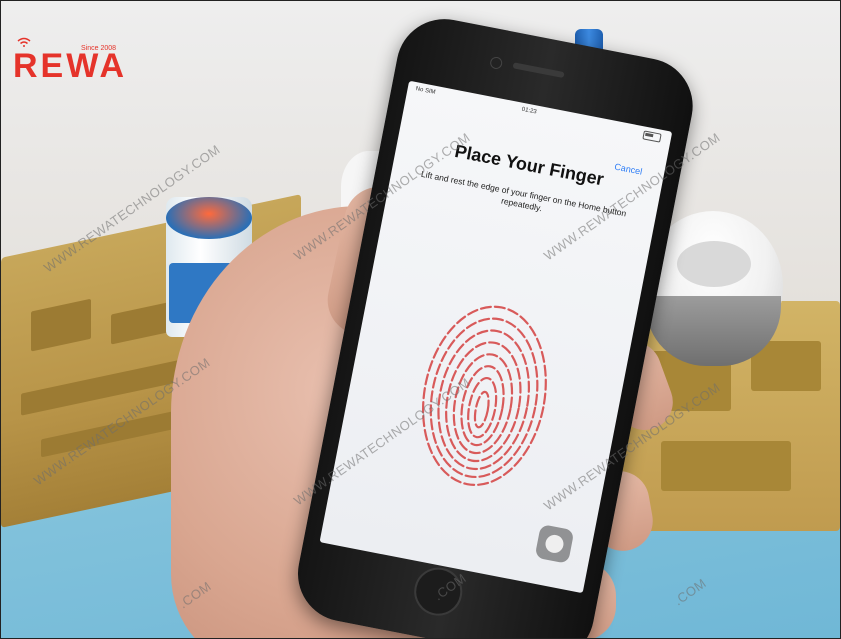 This screenshot has width=841, height=639. I want to click on solder-paste-cap, so click(209, 218).